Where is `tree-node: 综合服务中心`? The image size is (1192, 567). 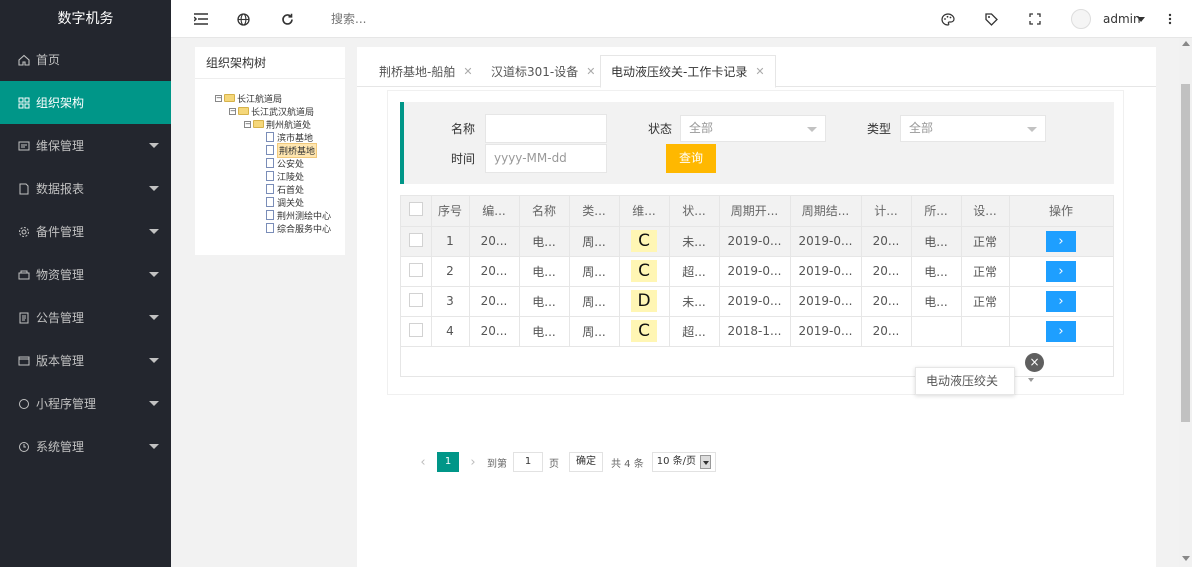
tree-node: 综合服务中心 is located at coordinates (298, 228).